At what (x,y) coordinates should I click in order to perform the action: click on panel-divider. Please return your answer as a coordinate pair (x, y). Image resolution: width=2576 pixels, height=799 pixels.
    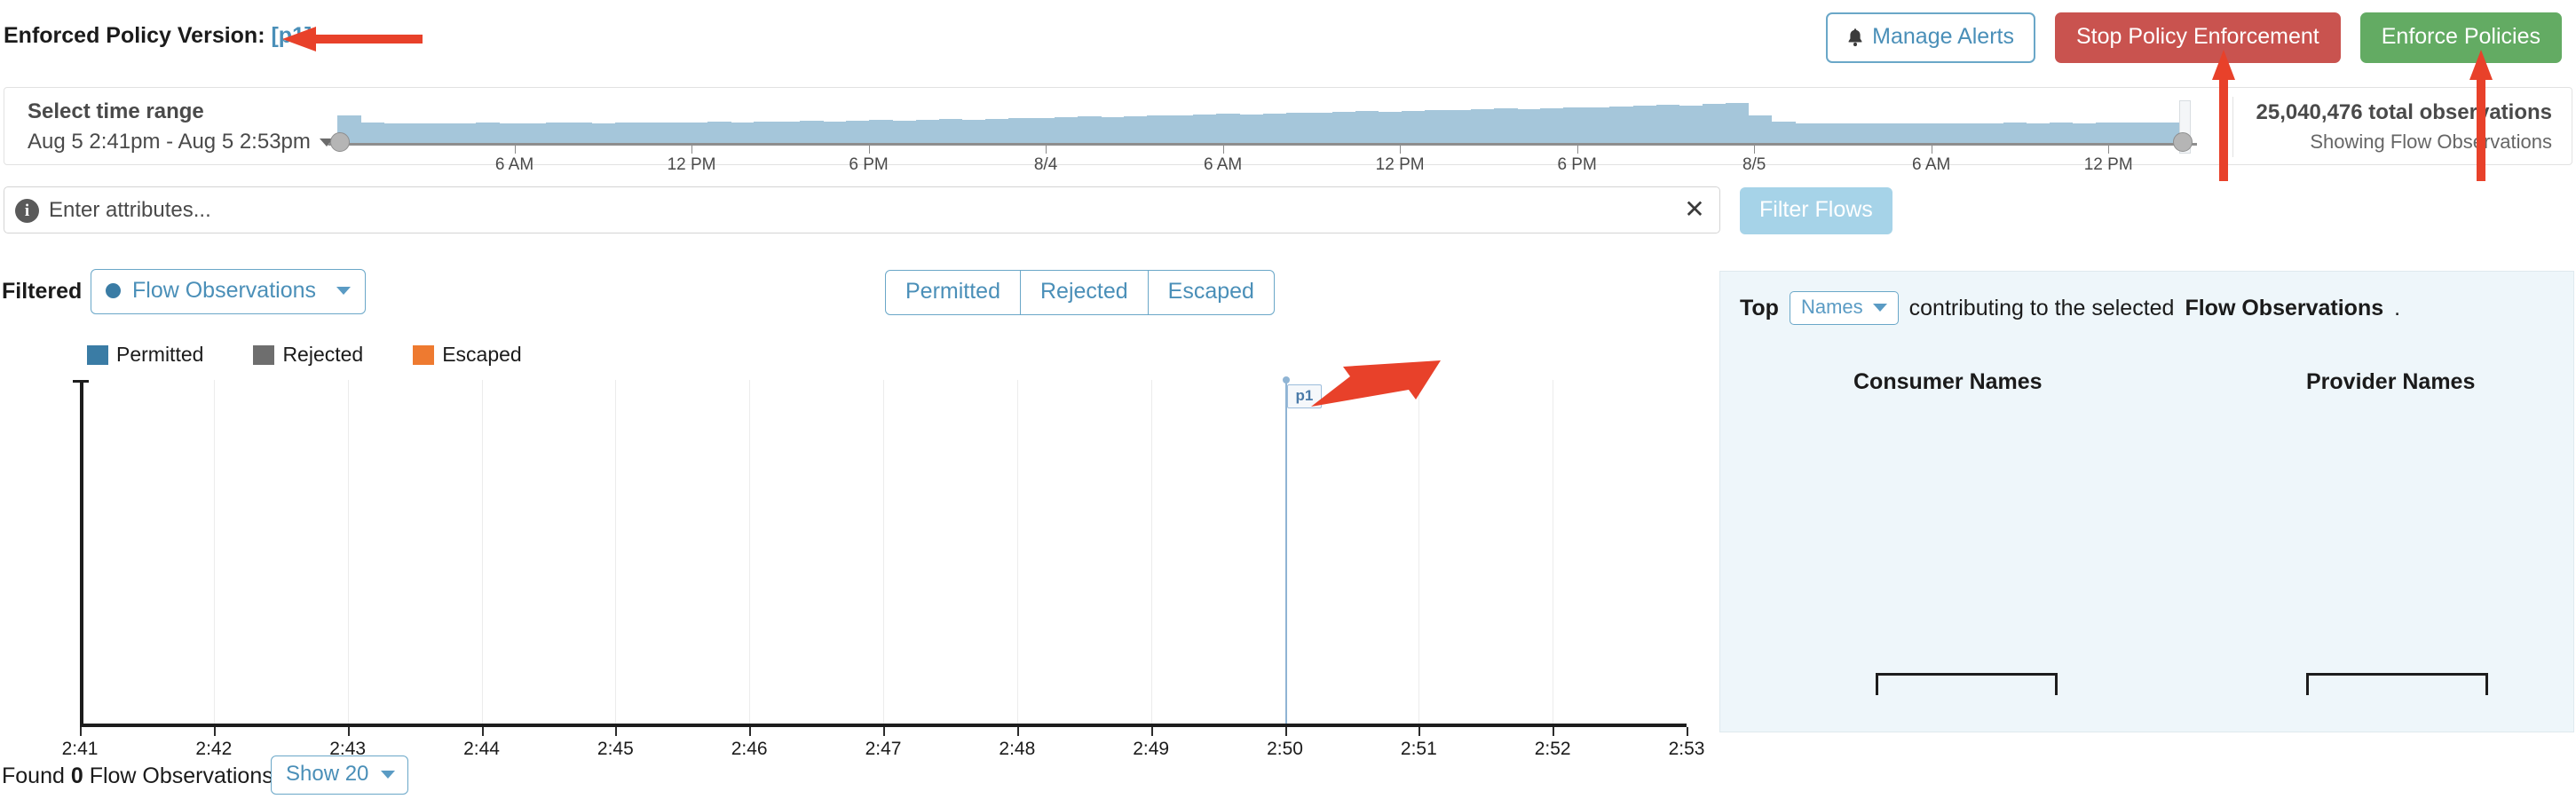
    Looking at the image, I should click on (2232, 127).